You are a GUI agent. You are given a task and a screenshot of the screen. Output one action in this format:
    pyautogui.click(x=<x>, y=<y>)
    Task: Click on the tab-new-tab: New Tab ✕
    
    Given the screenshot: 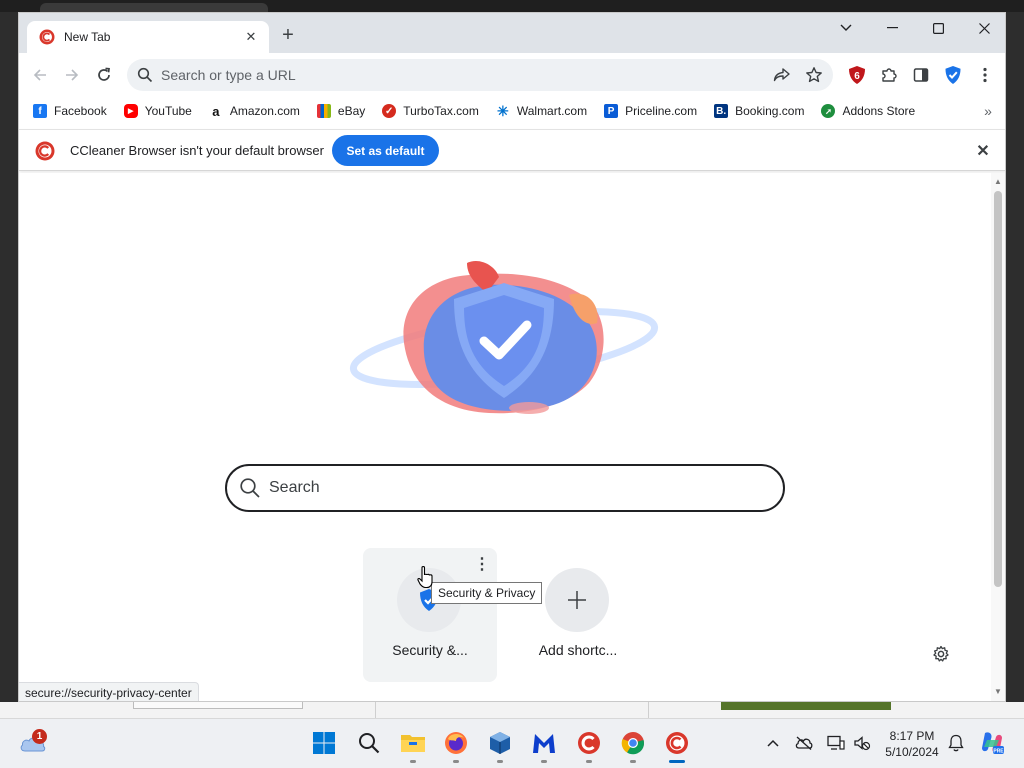 What is the action you would take?
    pyautogui.click(x=148, y=37)
    